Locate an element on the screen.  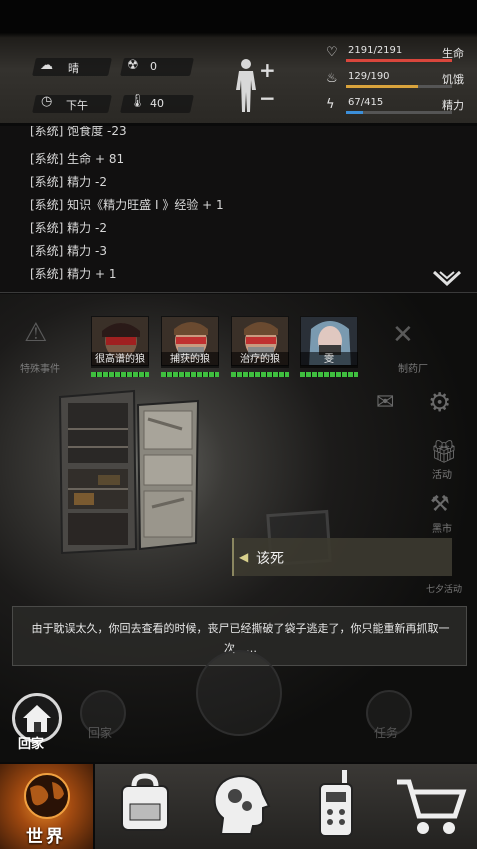
globe-icon is located at coordinates (47, 796).